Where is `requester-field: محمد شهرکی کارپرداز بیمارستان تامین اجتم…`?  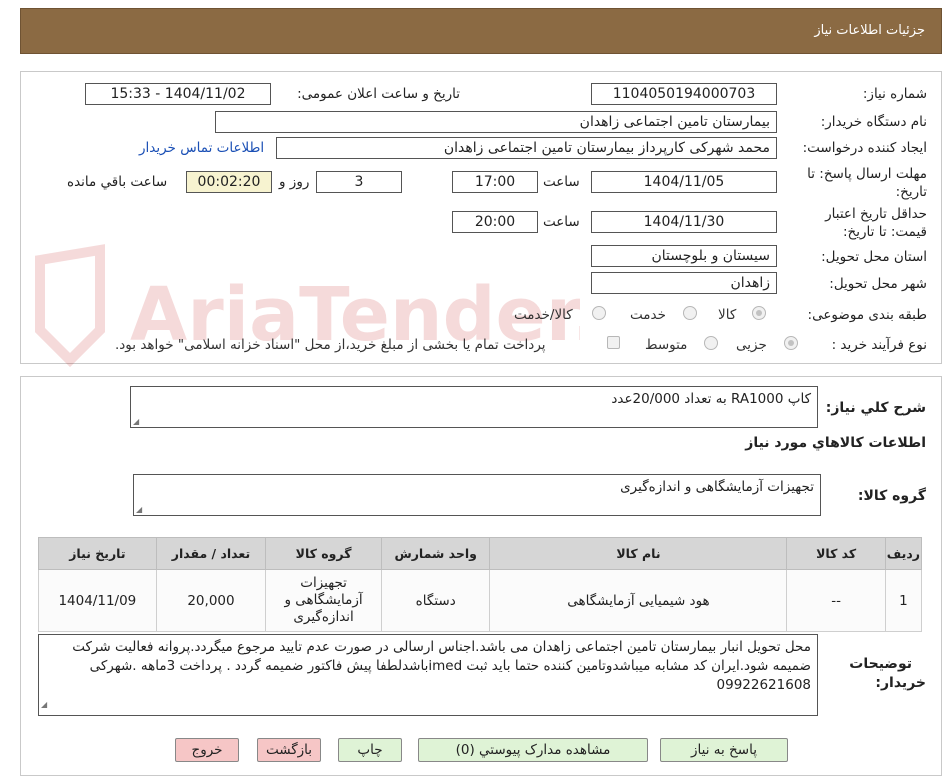
requester-field: محمد شهرکی کارپرداز بیمارستان تامین اجتم… is located at coordinates (526, 148).